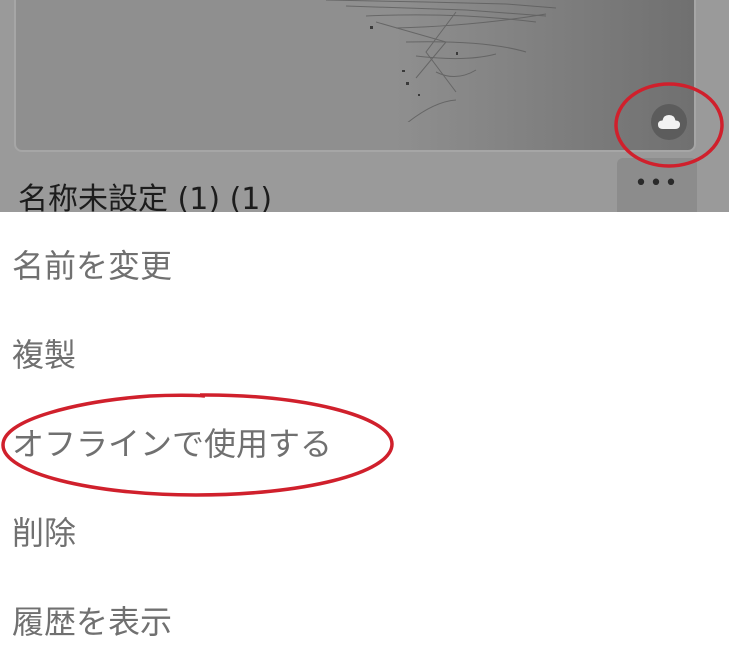  What do you see at coordinates (441, 61) in the screenshot?
I see `sketch-preview` at bounding box center [441, 61].